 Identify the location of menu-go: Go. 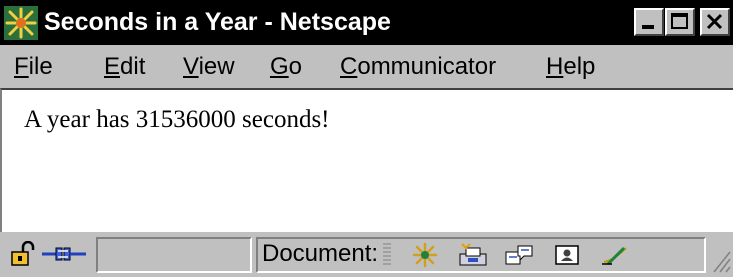
(286, 67).